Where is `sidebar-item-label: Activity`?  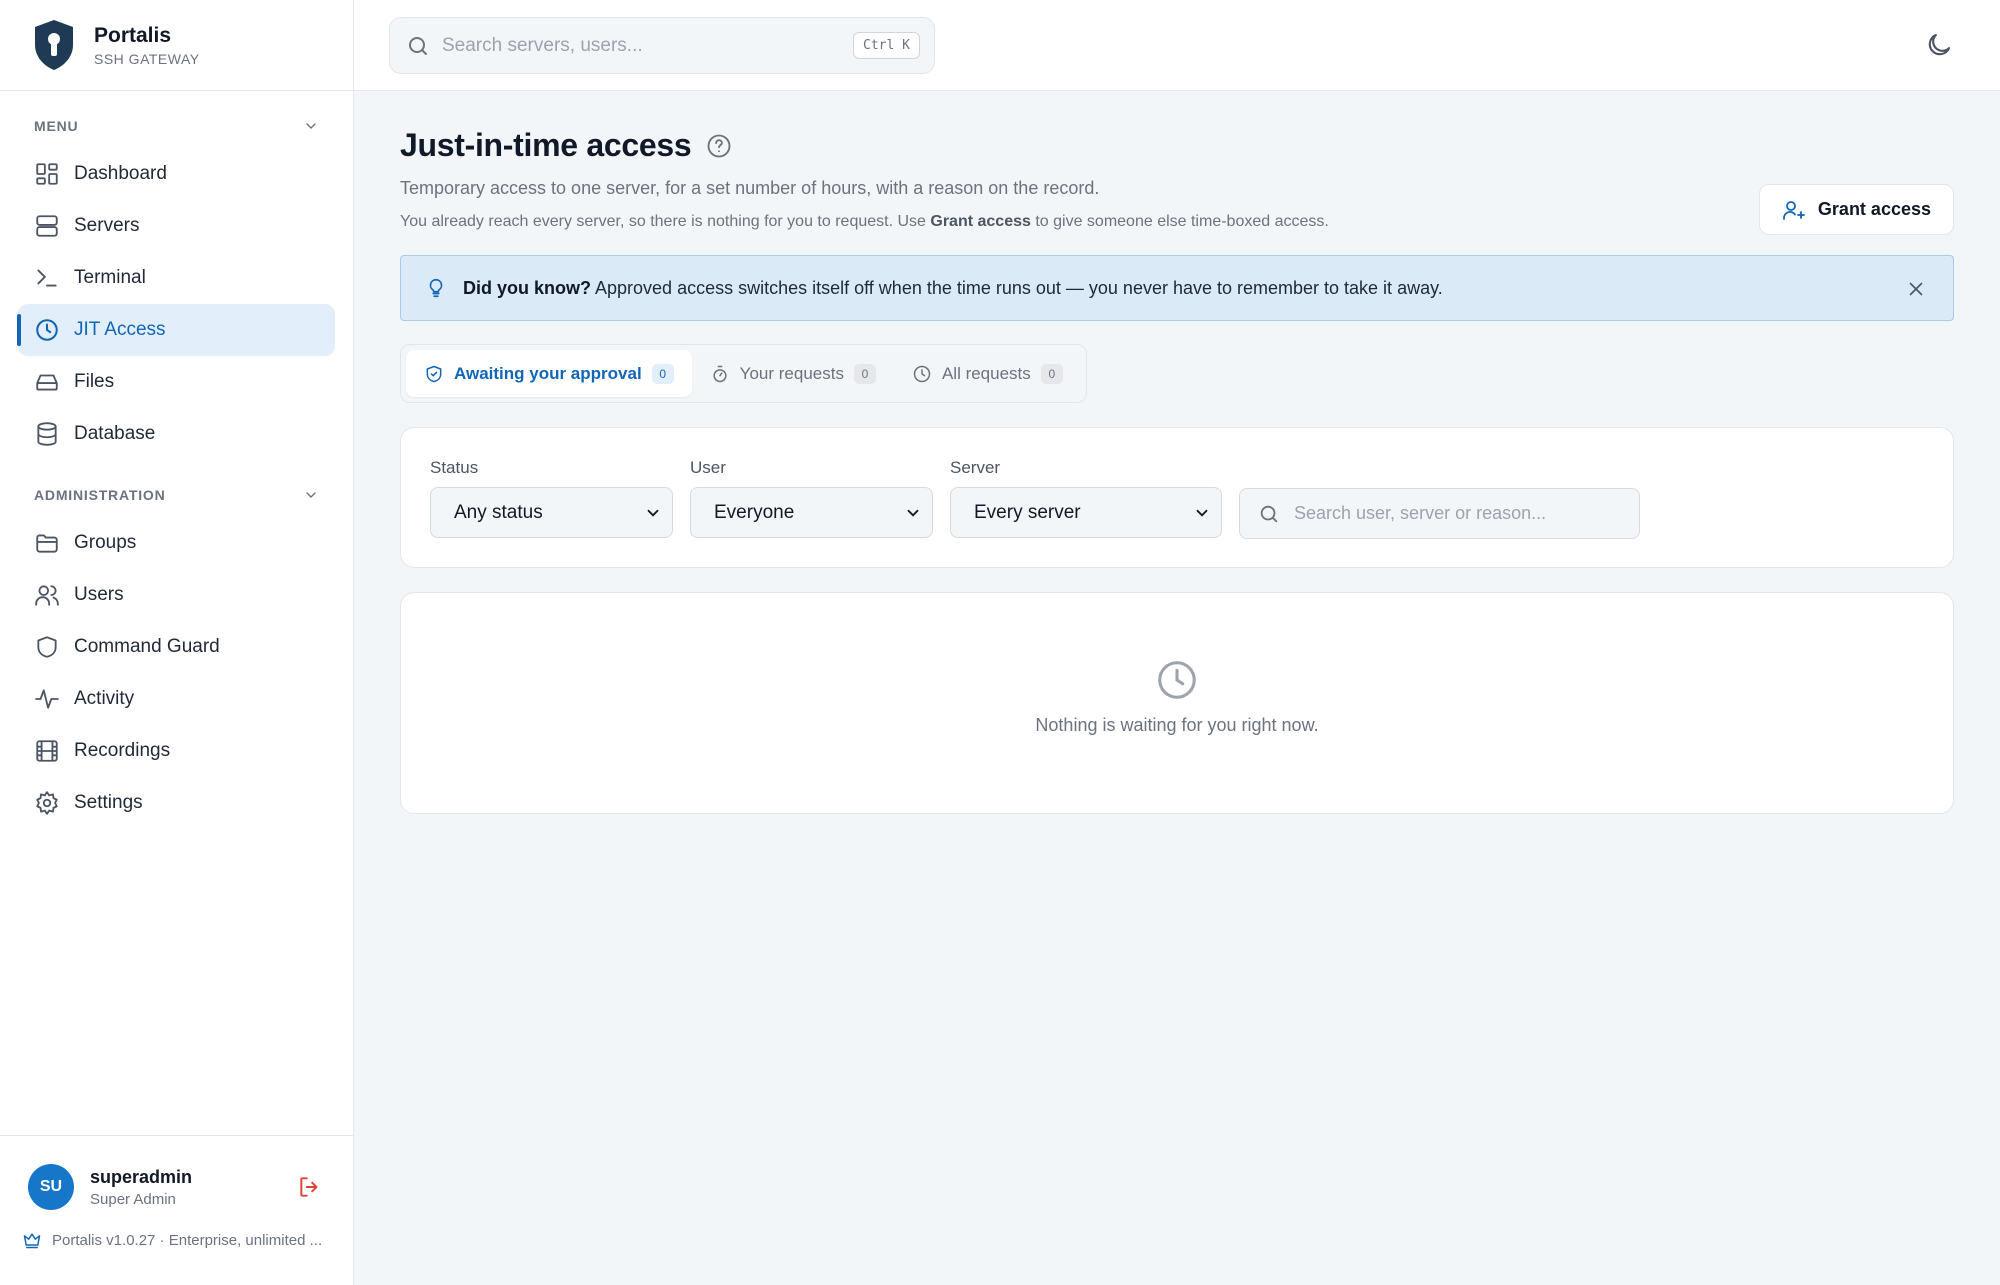 sidebar-item-label: Activity is located at coordinates (104, 698).